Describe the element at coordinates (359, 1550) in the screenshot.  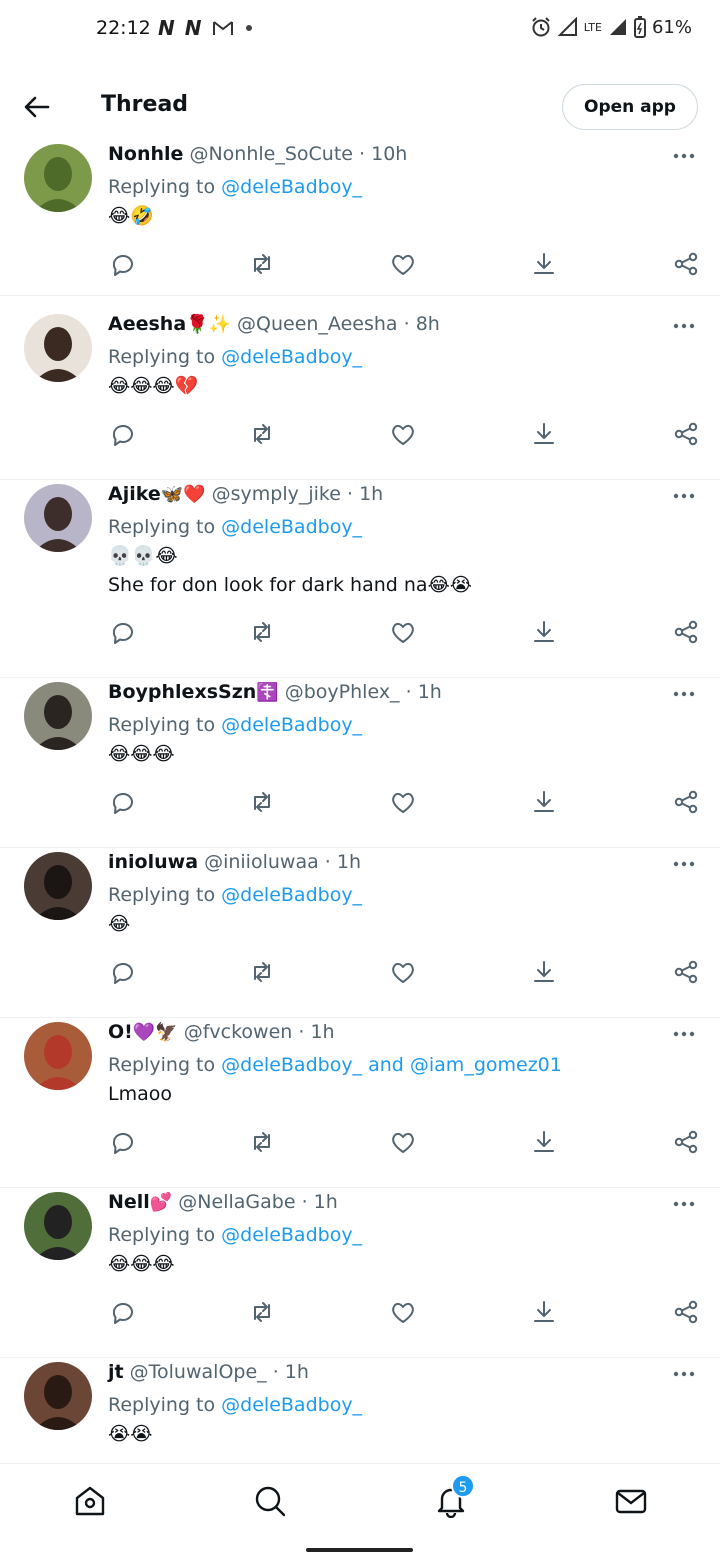
I see `home-indicator` at that location.